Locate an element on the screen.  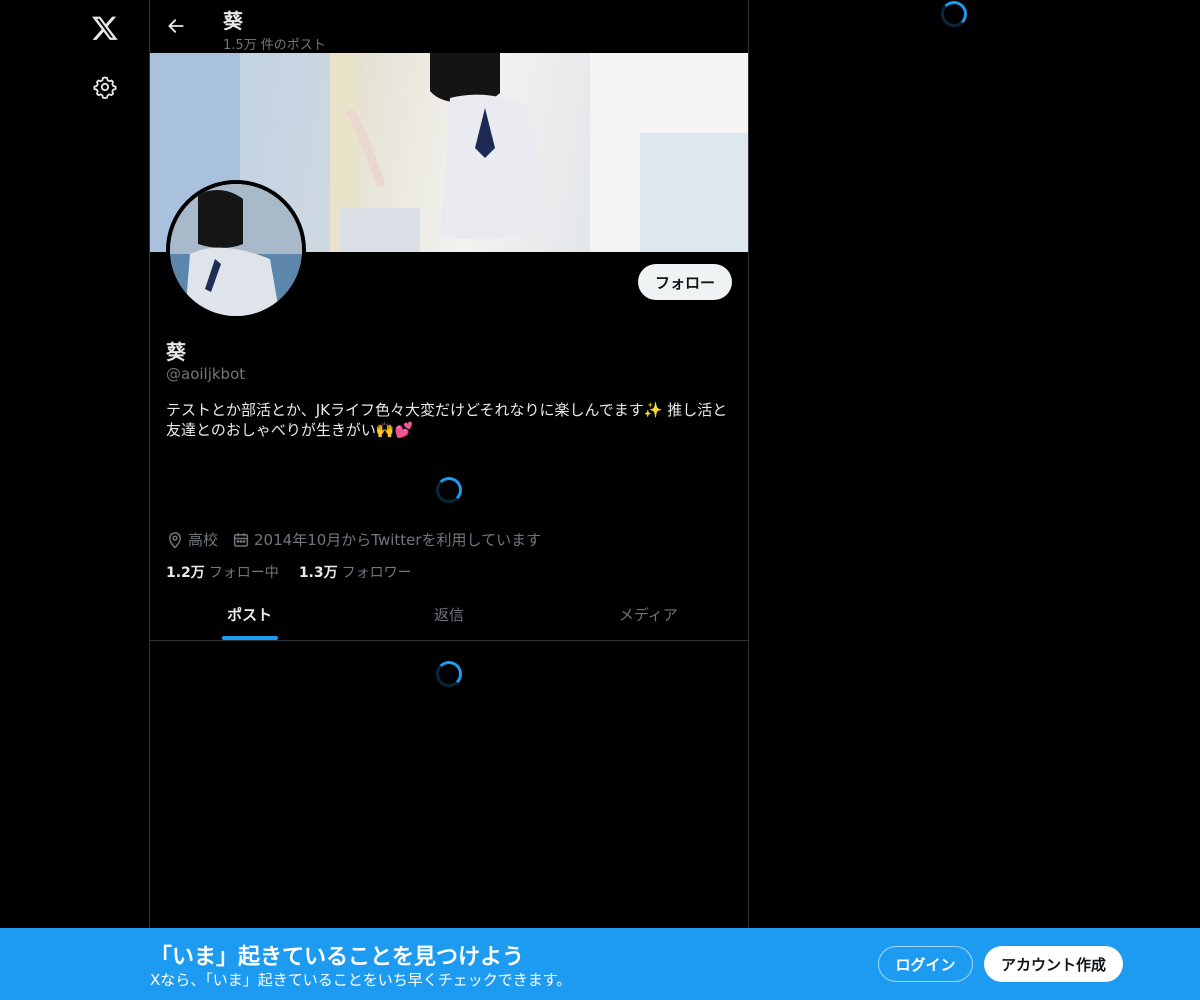
arrow-left-icon is located at coordinates (176, 26).